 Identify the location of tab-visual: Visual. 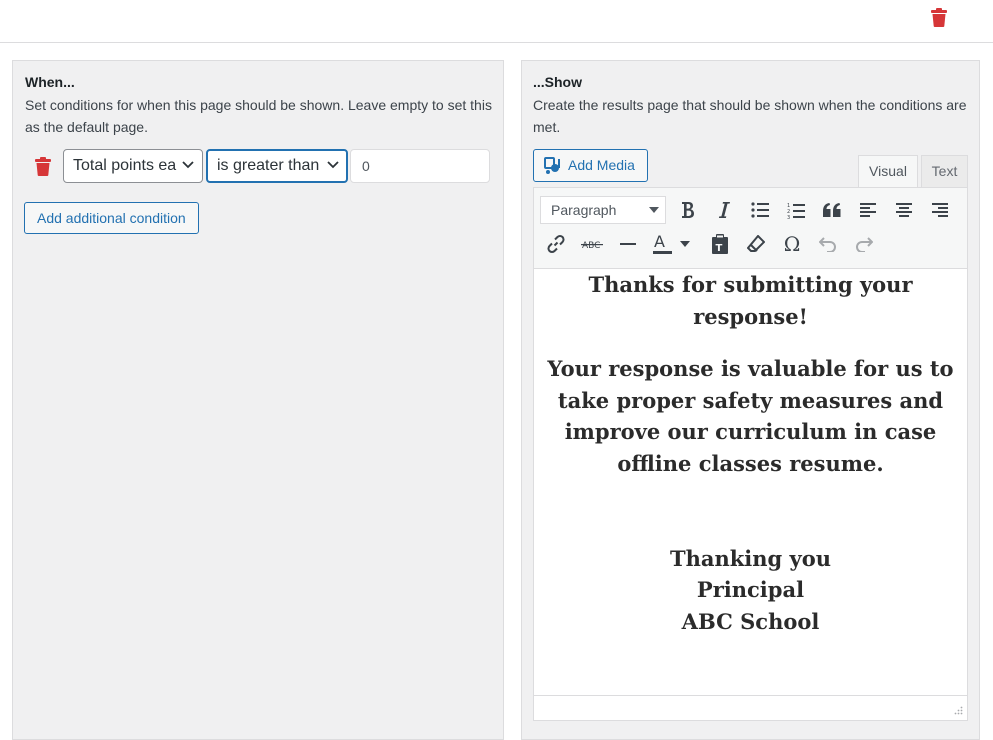
(888, 171).